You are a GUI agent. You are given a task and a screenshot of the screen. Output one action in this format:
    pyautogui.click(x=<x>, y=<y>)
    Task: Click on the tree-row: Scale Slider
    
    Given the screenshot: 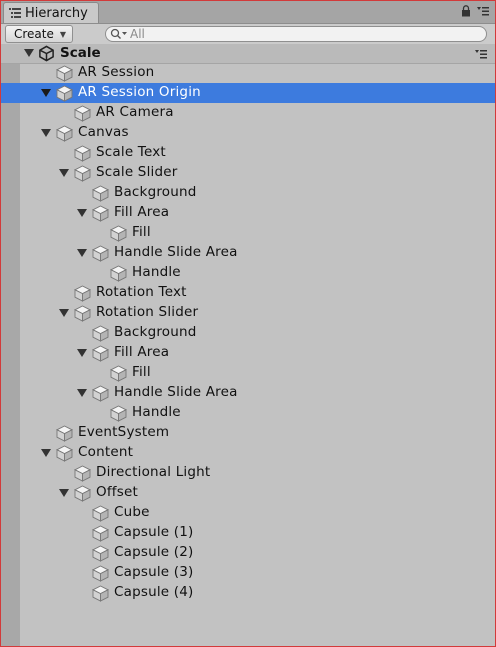 What is the action you would take?
    pyautogui.click(x=248, y=173)
    